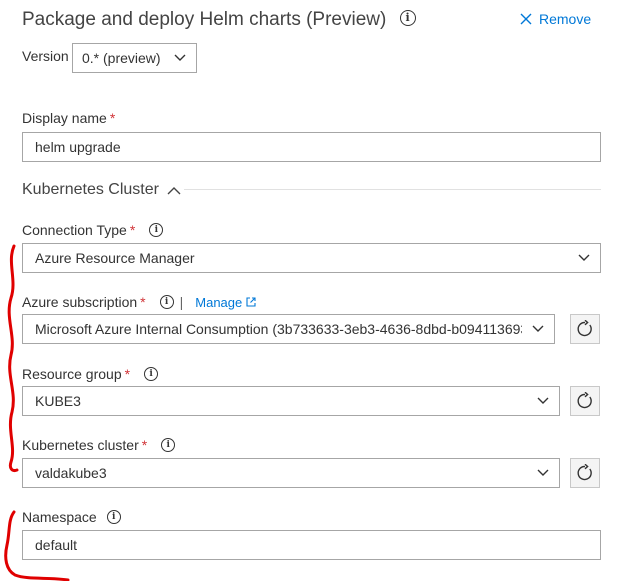  What do you see at coordinates (115, 258) in the screenshot?
I see `connection-type-value: Azure Resource Manager` at bounding box center [115, 258].